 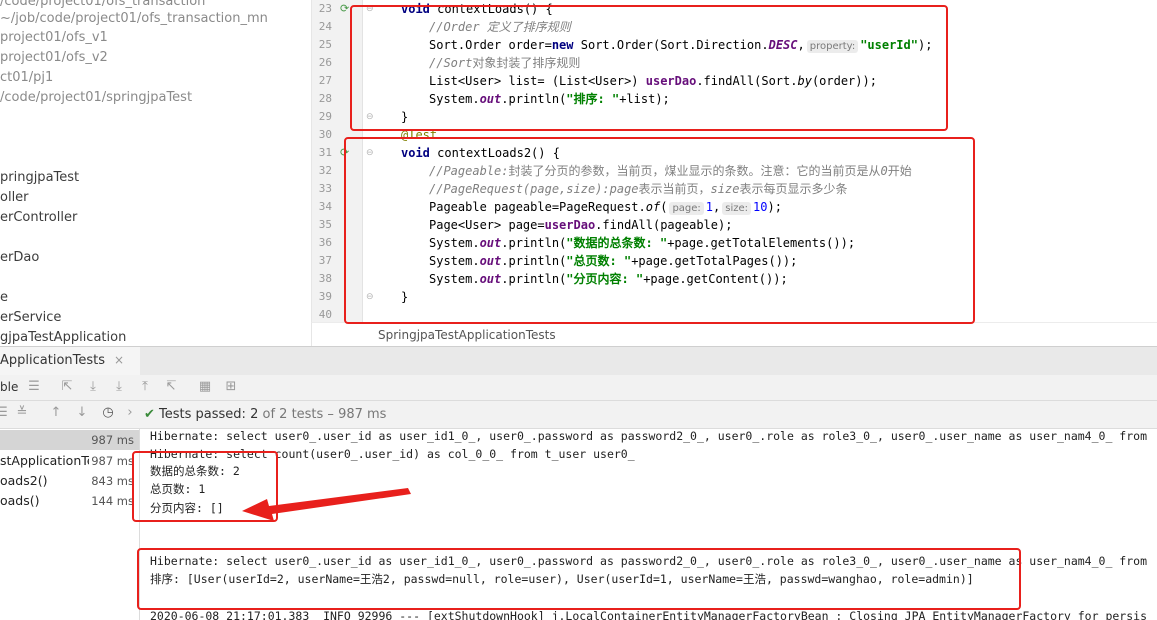 I want to click on line-number: 30, so click(x=325, y=134).